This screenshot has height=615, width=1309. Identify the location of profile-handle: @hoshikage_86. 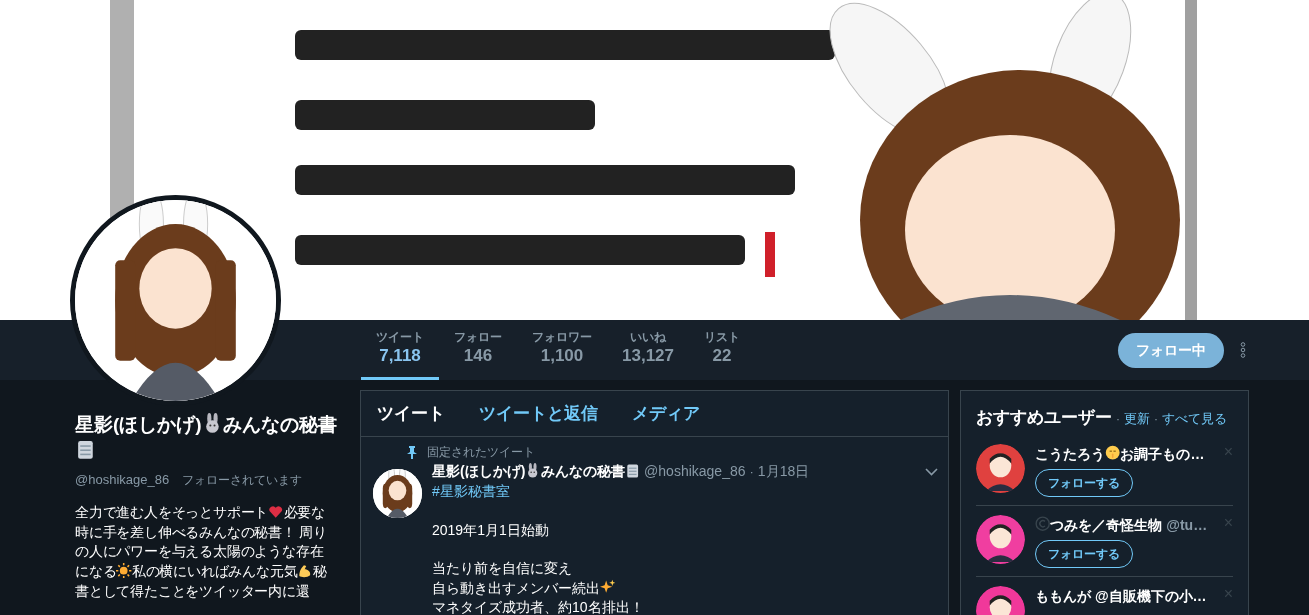
(122, 480).